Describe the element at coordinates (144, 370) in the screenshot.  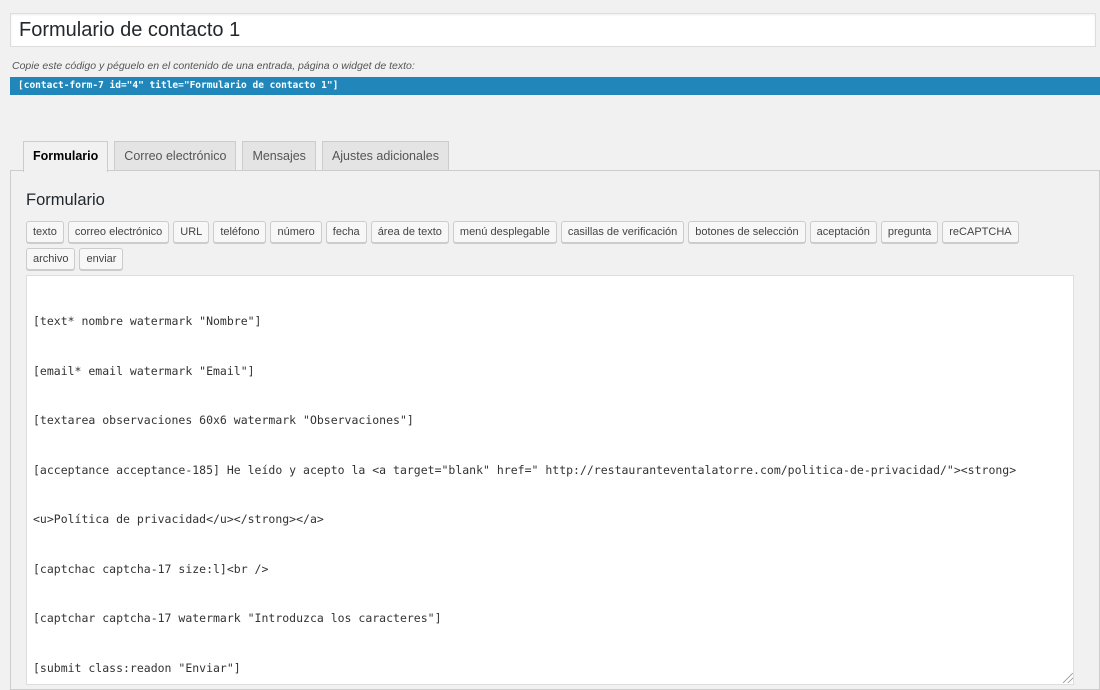
I see `editor-line: [email* email watermark "Email"]` at that location.